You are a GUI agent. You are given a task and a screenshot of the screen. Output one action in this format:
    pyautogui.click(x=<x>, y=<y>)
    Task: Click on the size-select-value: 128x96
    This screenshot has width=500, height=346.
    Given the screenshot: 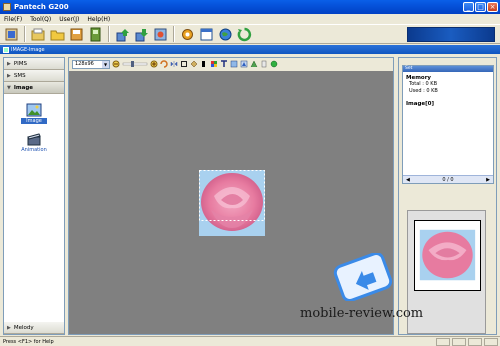 What is the action you would take?
    pyautogui.click(x=84, y=64)
    